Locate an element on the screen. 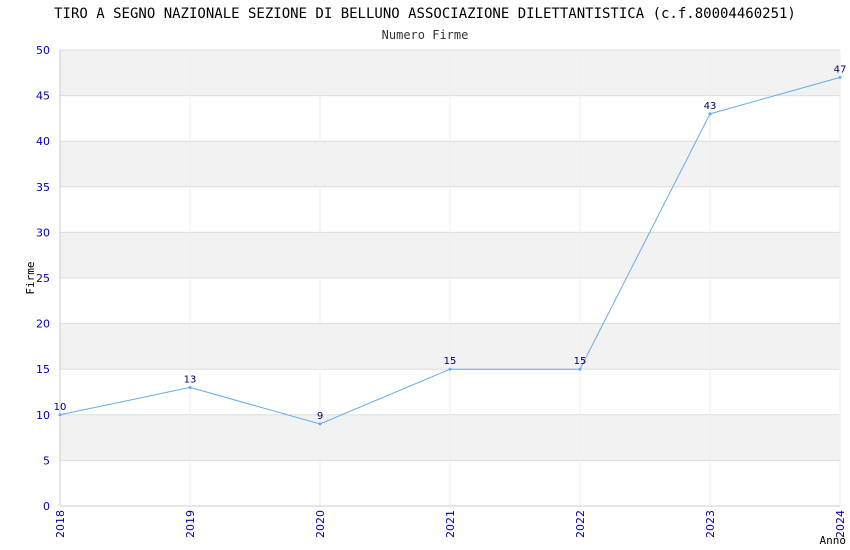 Image resolution: width=850 pixels, height=550 pixels. x-tick-label: 2019 is located at coordinates (190, 524).